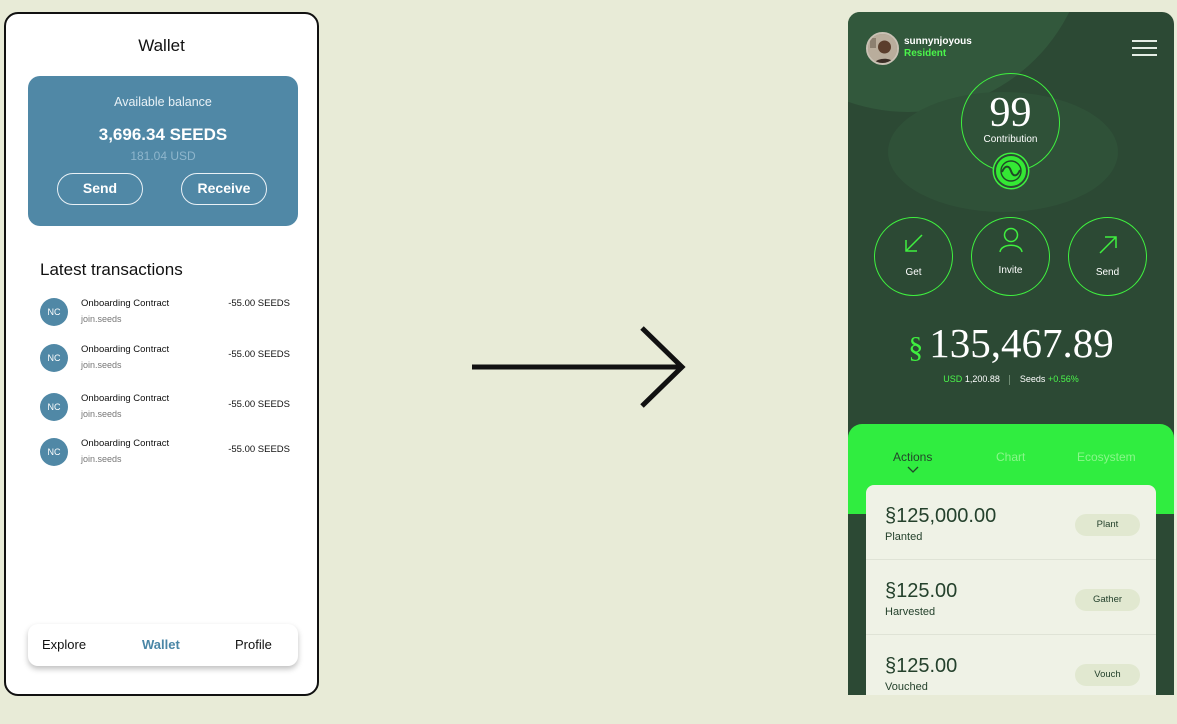 This screenshot has width=1177, height=724. What do you see at coordinates (904, 537) in the screenshot?
I see `planted-label: Planted` at bounding box center [904, 537].